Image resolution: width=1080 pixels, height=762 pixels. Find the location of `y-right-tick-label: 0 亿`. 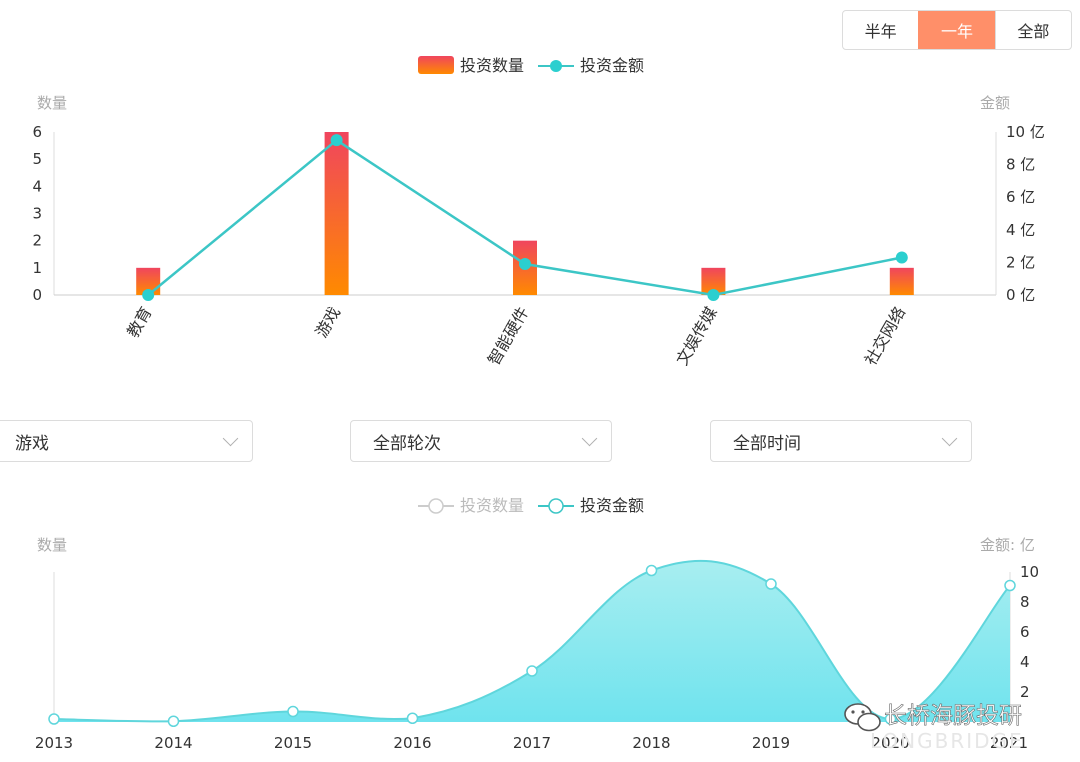

y-right-tick-label: 0 亿 is located at coordinates (1020, 295).